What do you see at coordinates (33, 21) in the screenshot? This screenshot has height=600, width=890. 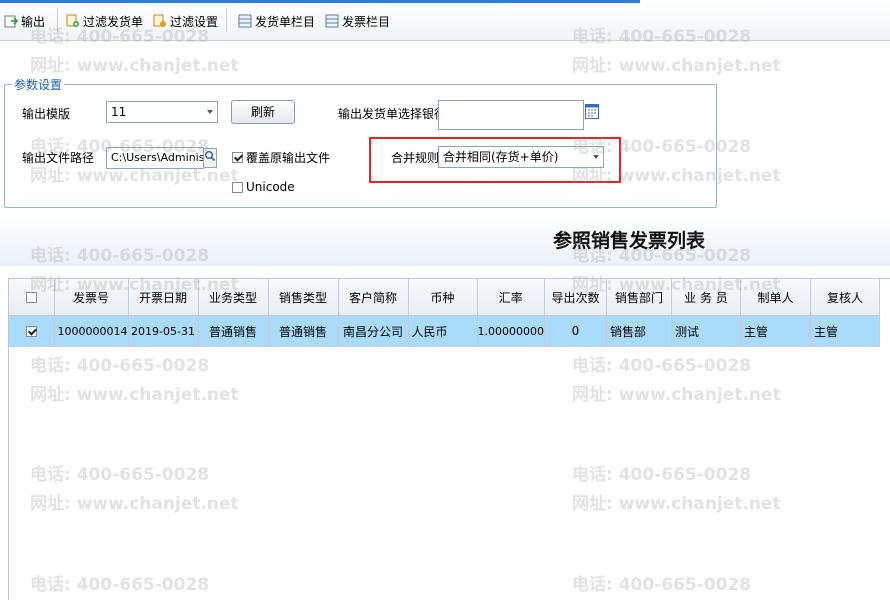 I see `output-label: 输出` at bounding box center [33, 21].